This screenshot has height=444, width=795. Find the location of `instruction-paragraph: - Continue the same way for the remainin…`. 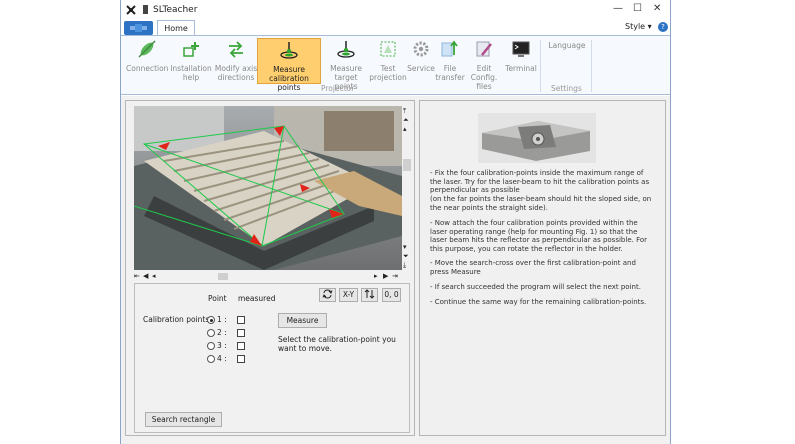

instruction-paragraph: - Continue the same way for the remainin… is located at coordinates (538, 302).